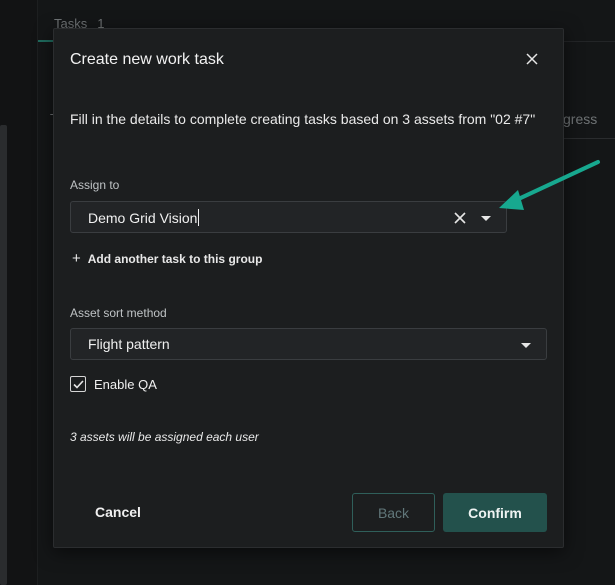 The width and height of the screenshot is (615, 585). Describe the element at coordinates (143, 217) in the screenshot. I see `assign-to-value: Demo Grid Vision` at that location.